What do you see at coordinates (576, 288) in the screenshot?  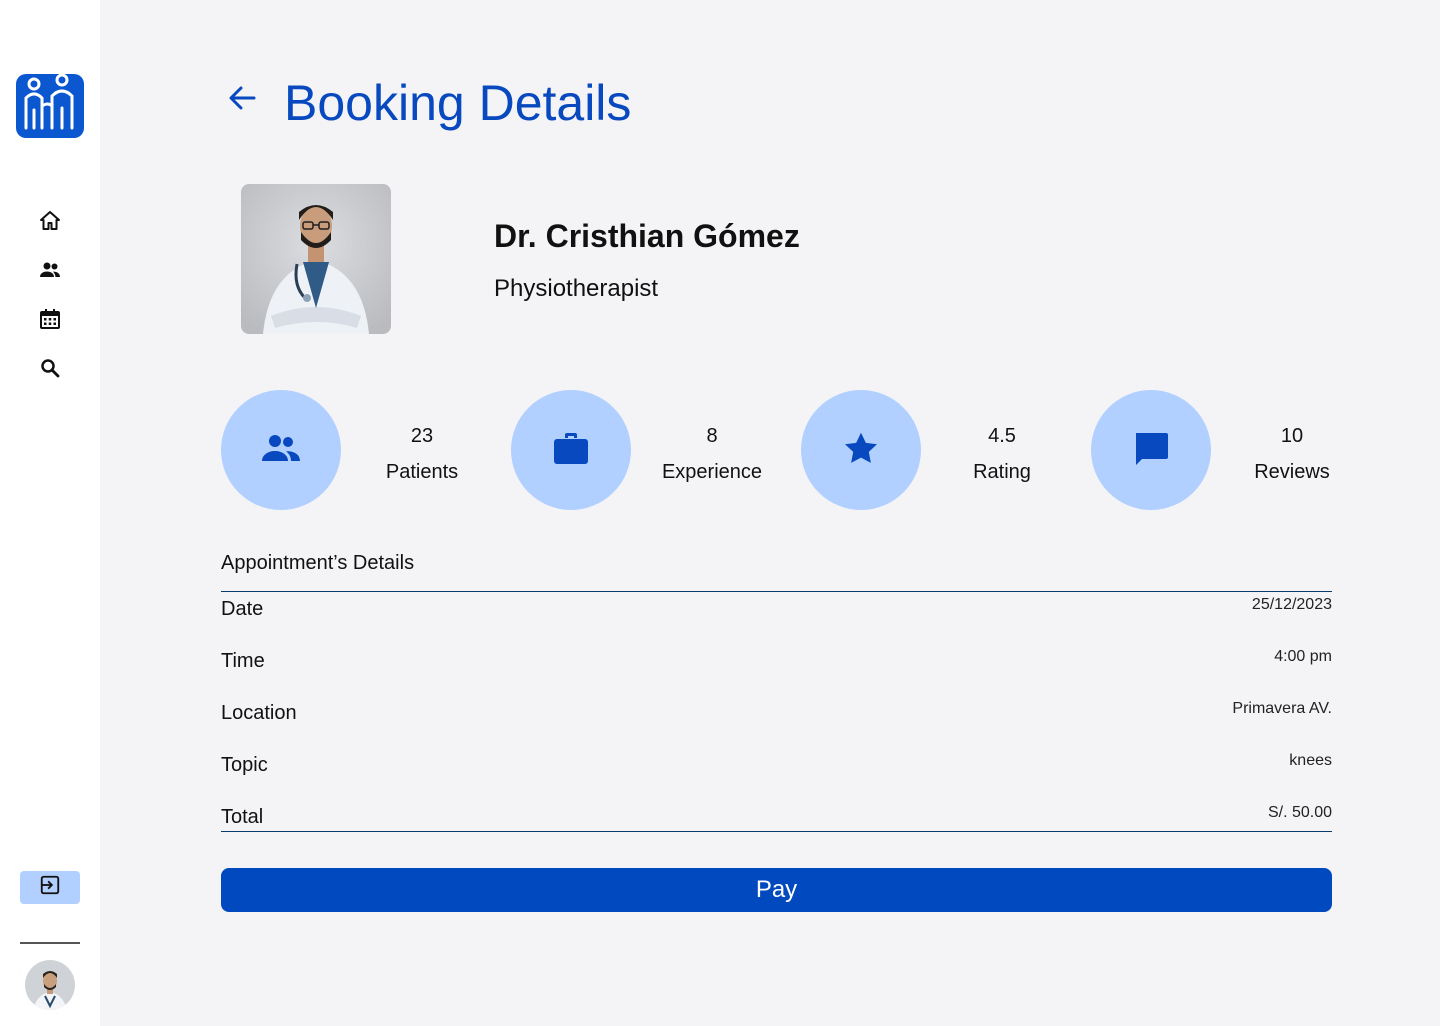 I see `doctor-specialty: Physiotherapist` at bounding box center [576, 288].